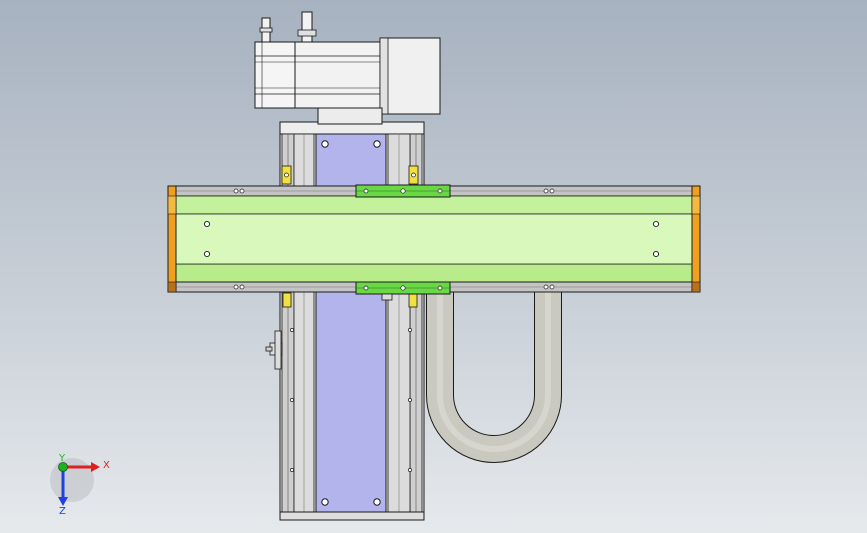  Describe the element at coordinates (434, 242) in the screenshot. I see `horizontal-beam-module` at that location.